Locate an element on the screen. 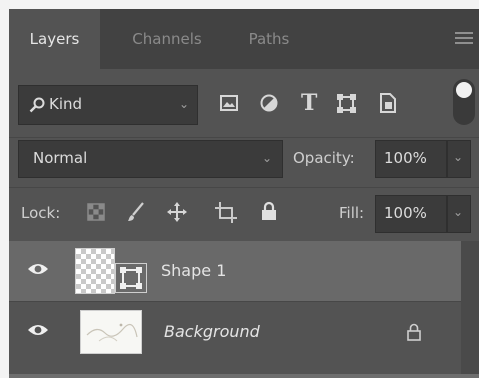  lock-image-pixels-icon is located at coordinates (136, 212).